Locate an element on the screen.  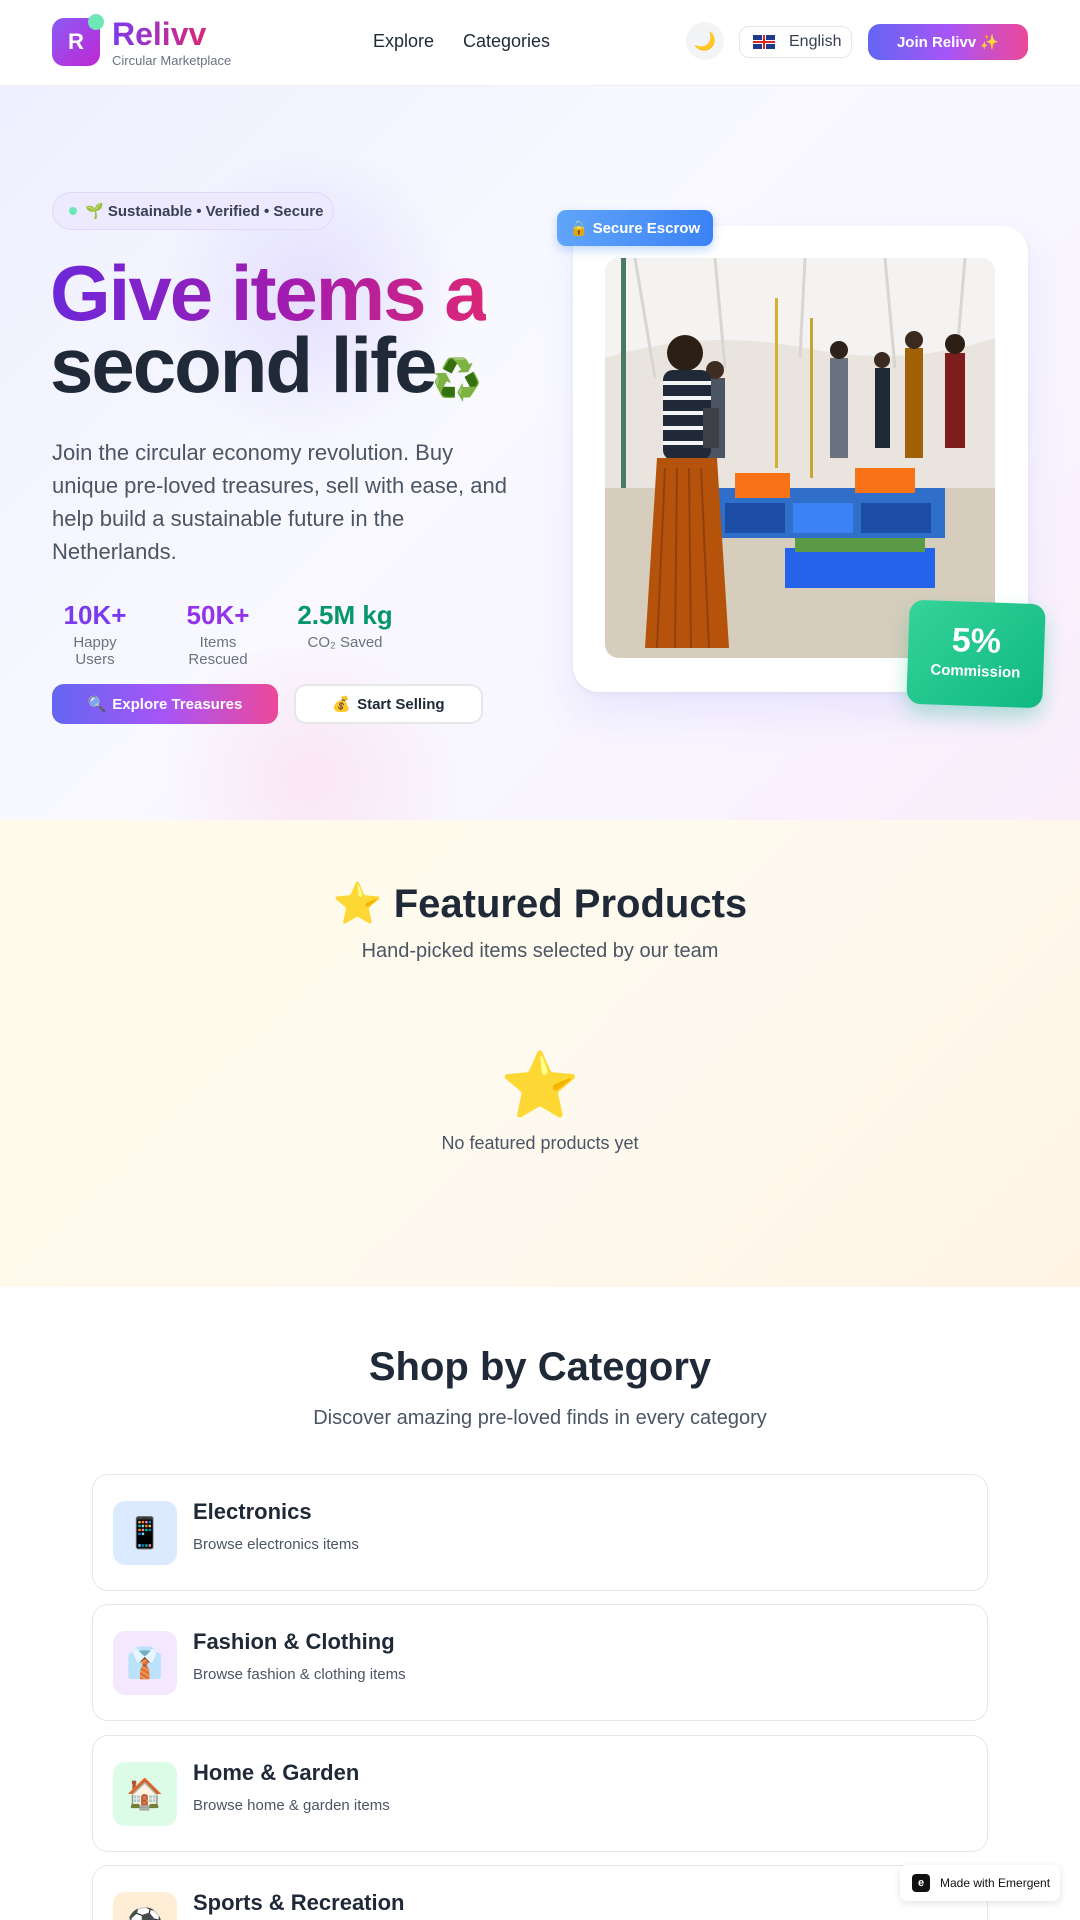
category-name: Fashion & Clothing is located at coordinates (294, 1641).